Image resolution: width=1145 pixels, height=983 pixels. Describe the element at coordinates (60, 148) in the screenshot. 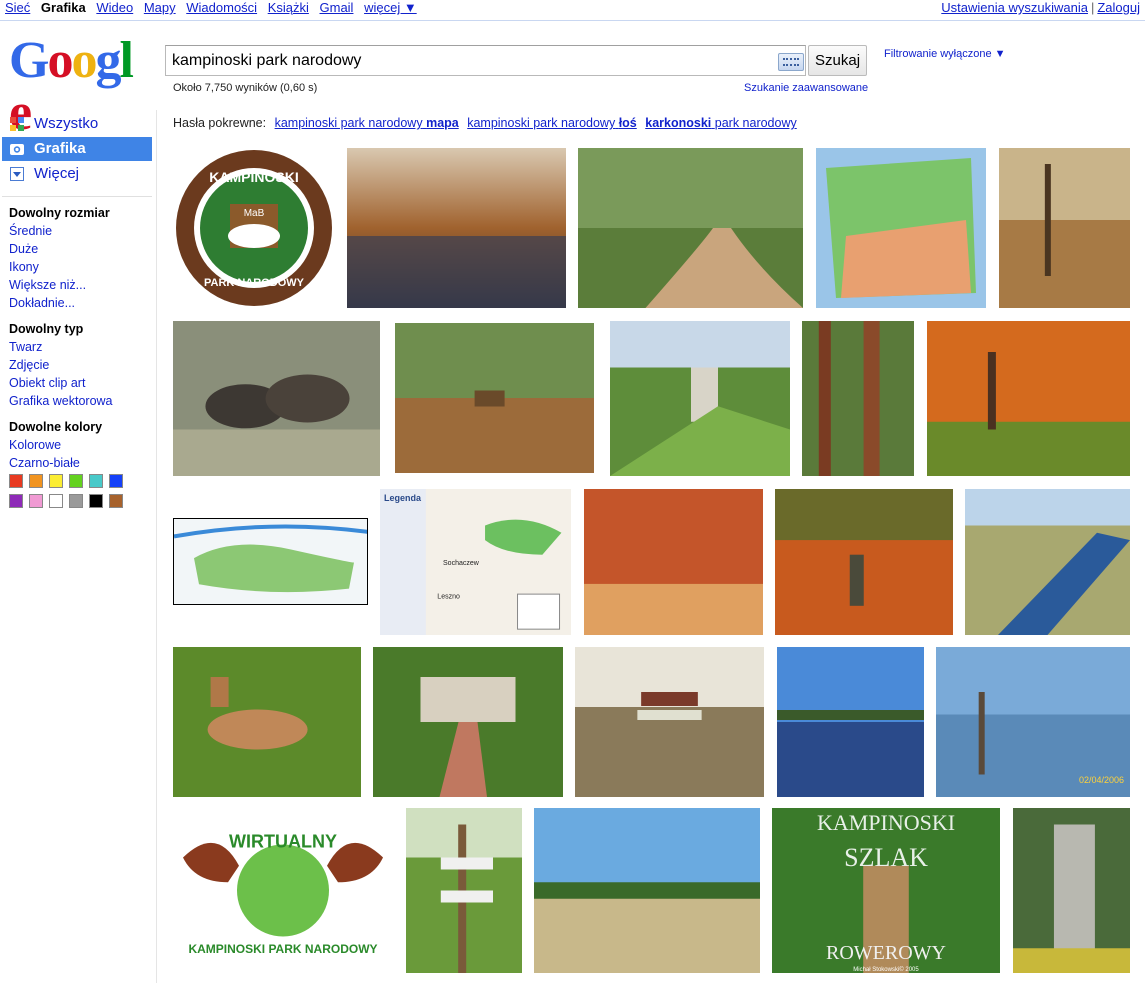

I see `nav-label: Grafika` at that location.